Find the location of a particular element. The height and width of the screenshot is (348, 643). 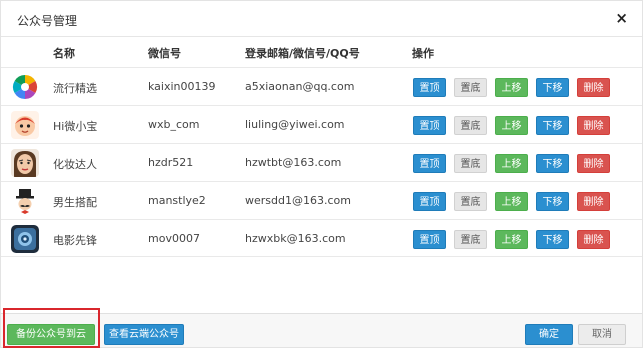

row-name: 男生搭配 is located at coordinates (75, 202).